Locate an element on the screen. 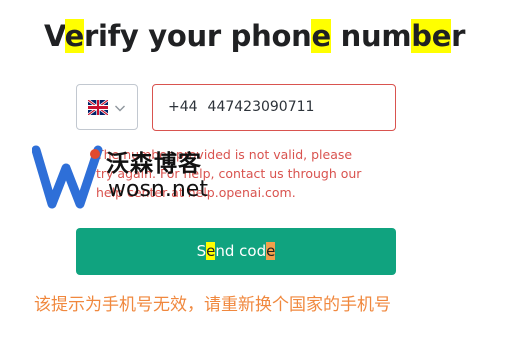 This screenshot has height=337, width=515. title-part: rify your phon is located at coordinates (197, 36).